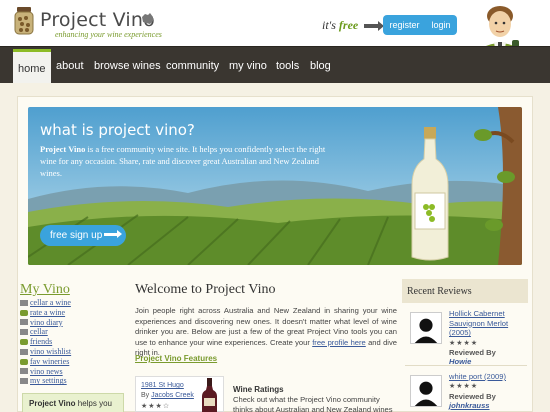 The height and width of the screenshot is (412, 550). I want to click on link-cellar: cellar, so click(39, 332).